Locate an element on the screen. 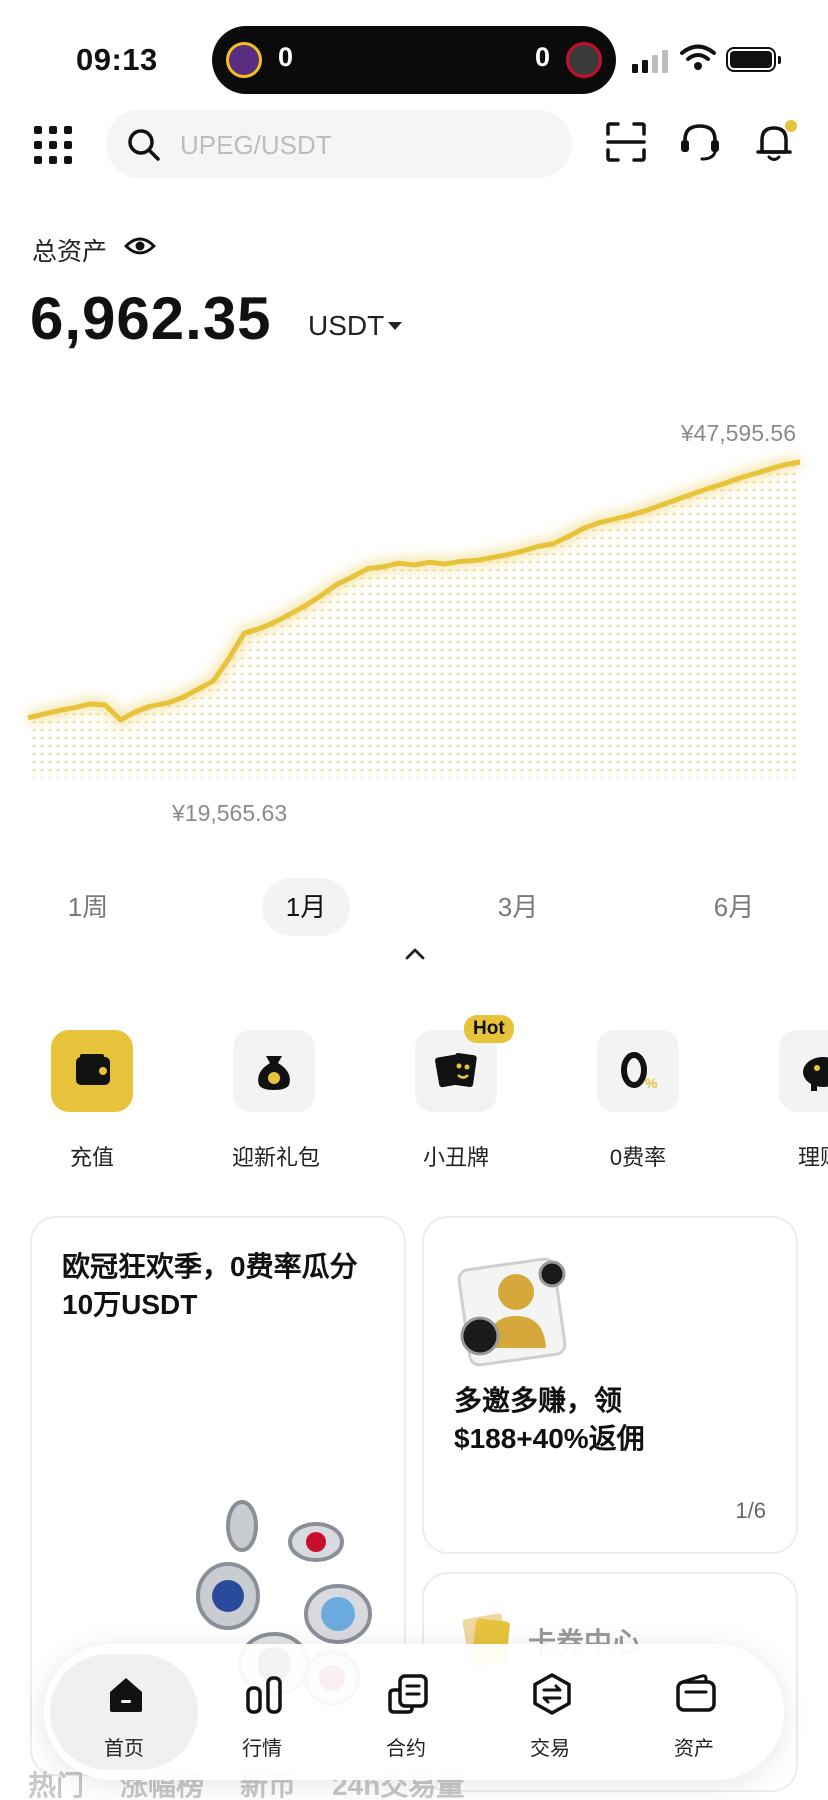 Image resolution: width=828 pixels, height=1800 pixels. chart-max-label: ¥47,595.56 is located at coordinates (738, 433).